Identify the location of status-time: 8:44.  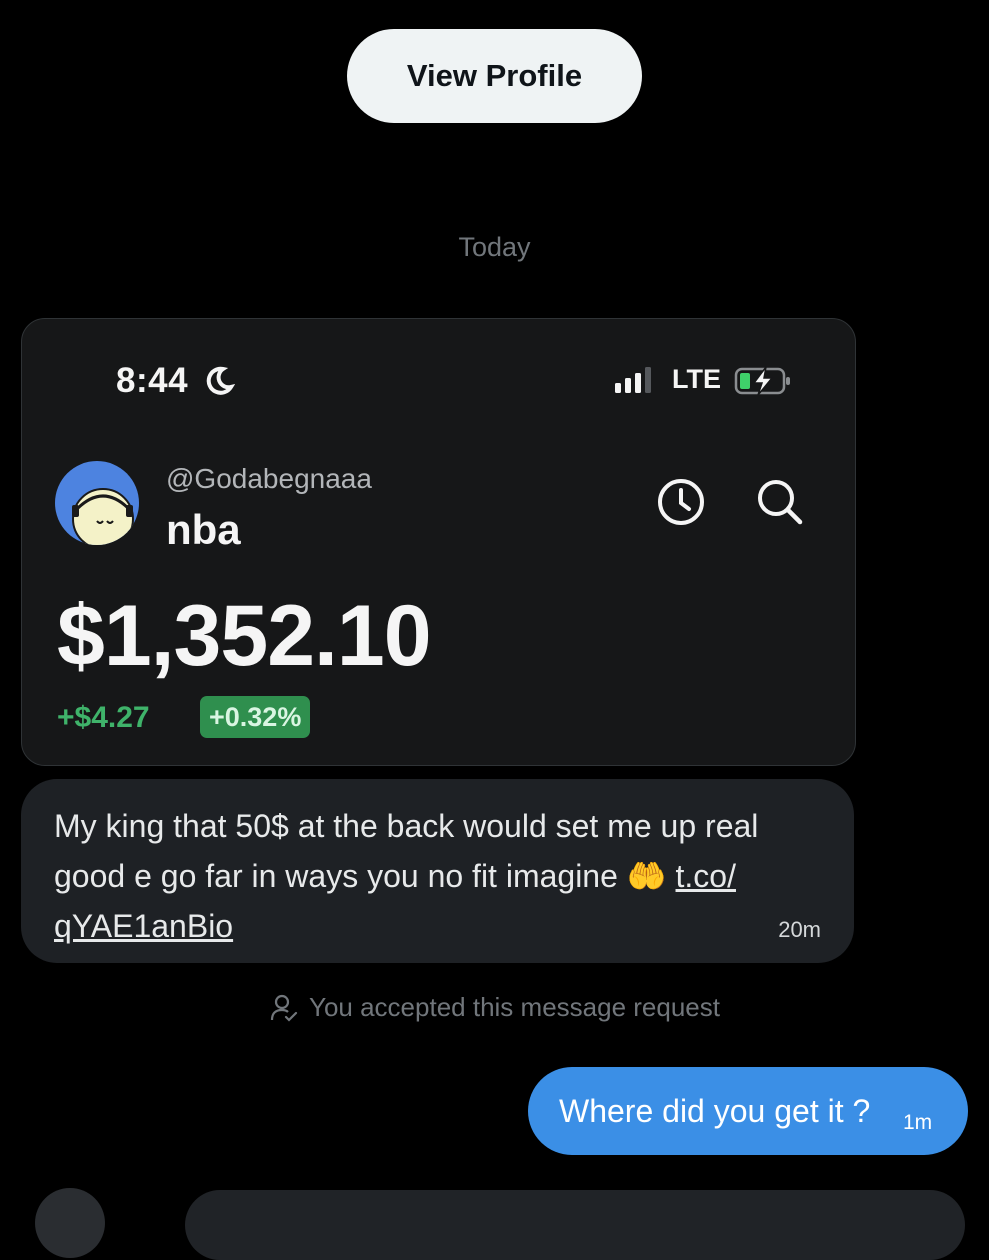
(152, 380).